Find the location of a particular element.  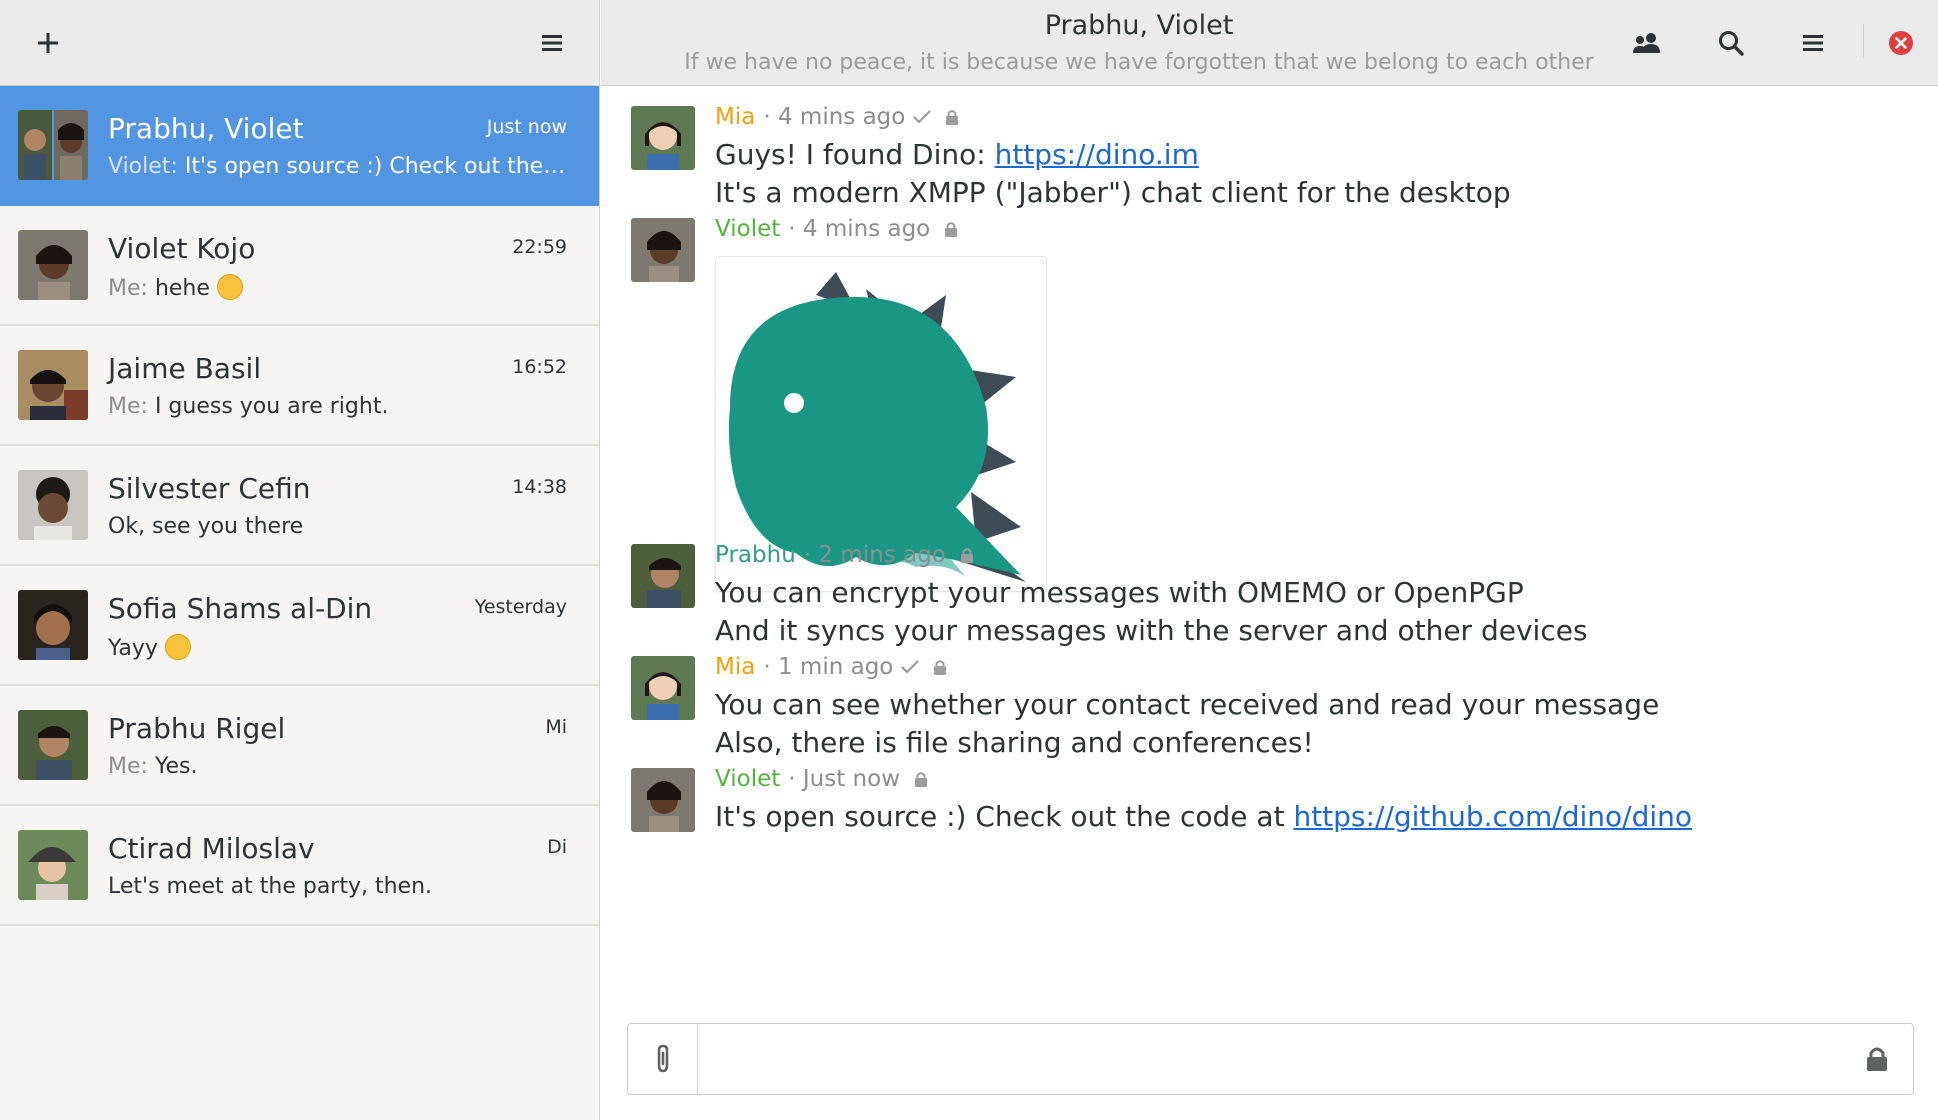

encryption-button is located at coordinates (1877, 1059).